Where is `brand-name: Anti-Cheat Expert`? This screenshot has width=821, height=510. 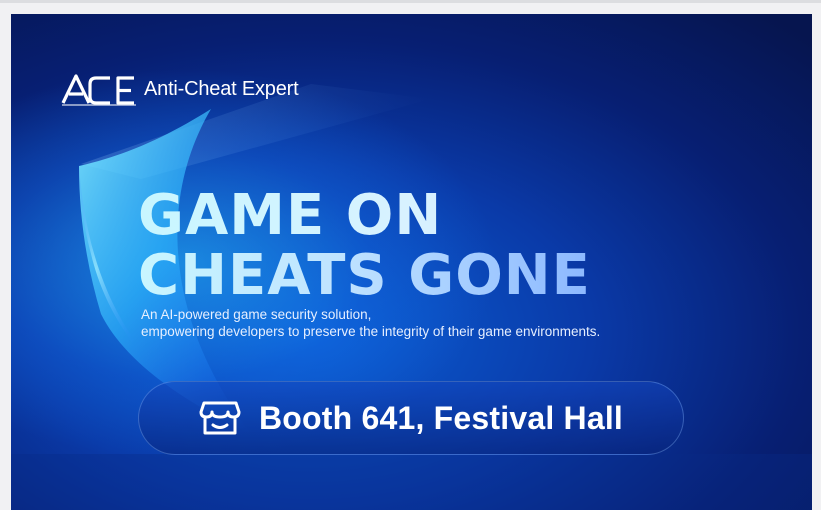 brand-name: Anti-Cheat Expert is located at coordinates (221, 88).